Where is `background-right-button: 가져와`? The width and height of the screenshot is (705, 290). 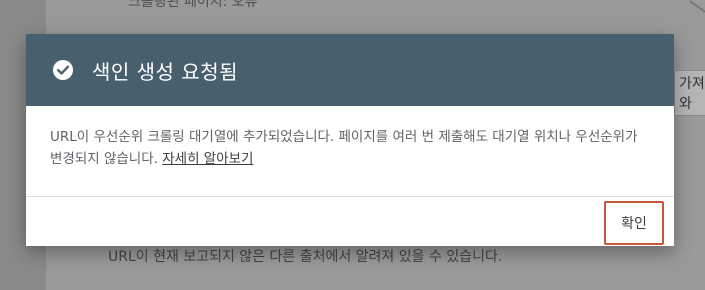 background-right-button: 가져와 is located at coordinates (689, 93).